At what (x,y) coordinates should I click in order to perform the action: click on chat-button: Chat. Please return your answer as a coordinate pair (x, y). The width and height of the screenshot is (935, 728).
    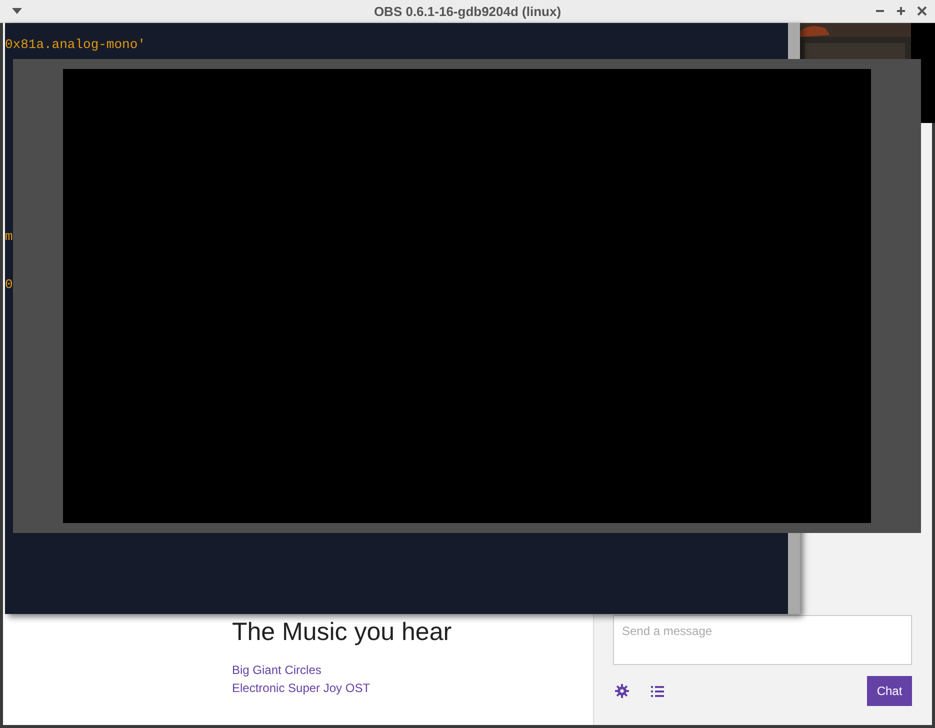
    Looking at the image, I should click on (889, 691).